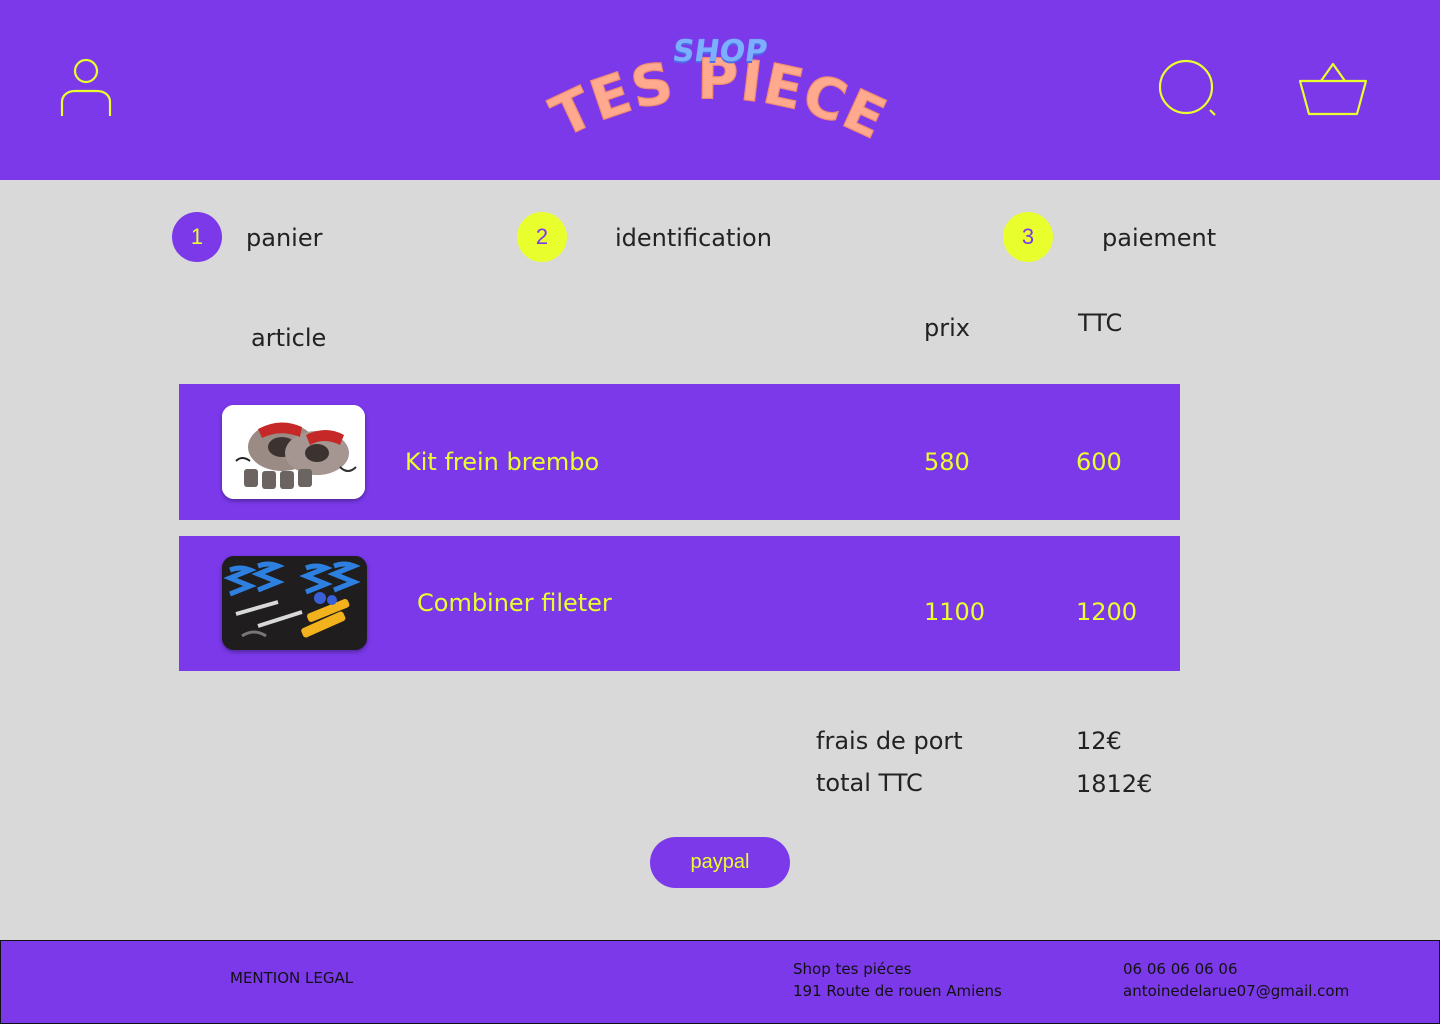  I want to click on item-price-ttc: 1200, so click(1107, 612).